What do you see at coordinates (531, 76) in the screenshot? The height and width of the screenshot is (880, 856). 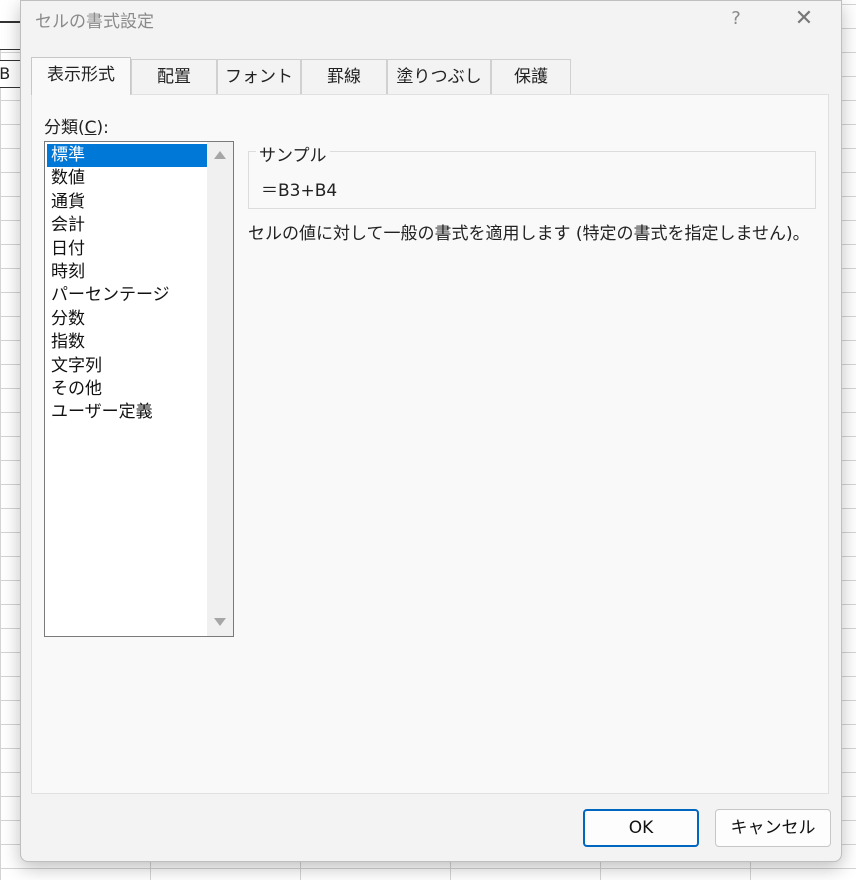 I see `tab-protection: 保護` at bounding box center [531, 76].